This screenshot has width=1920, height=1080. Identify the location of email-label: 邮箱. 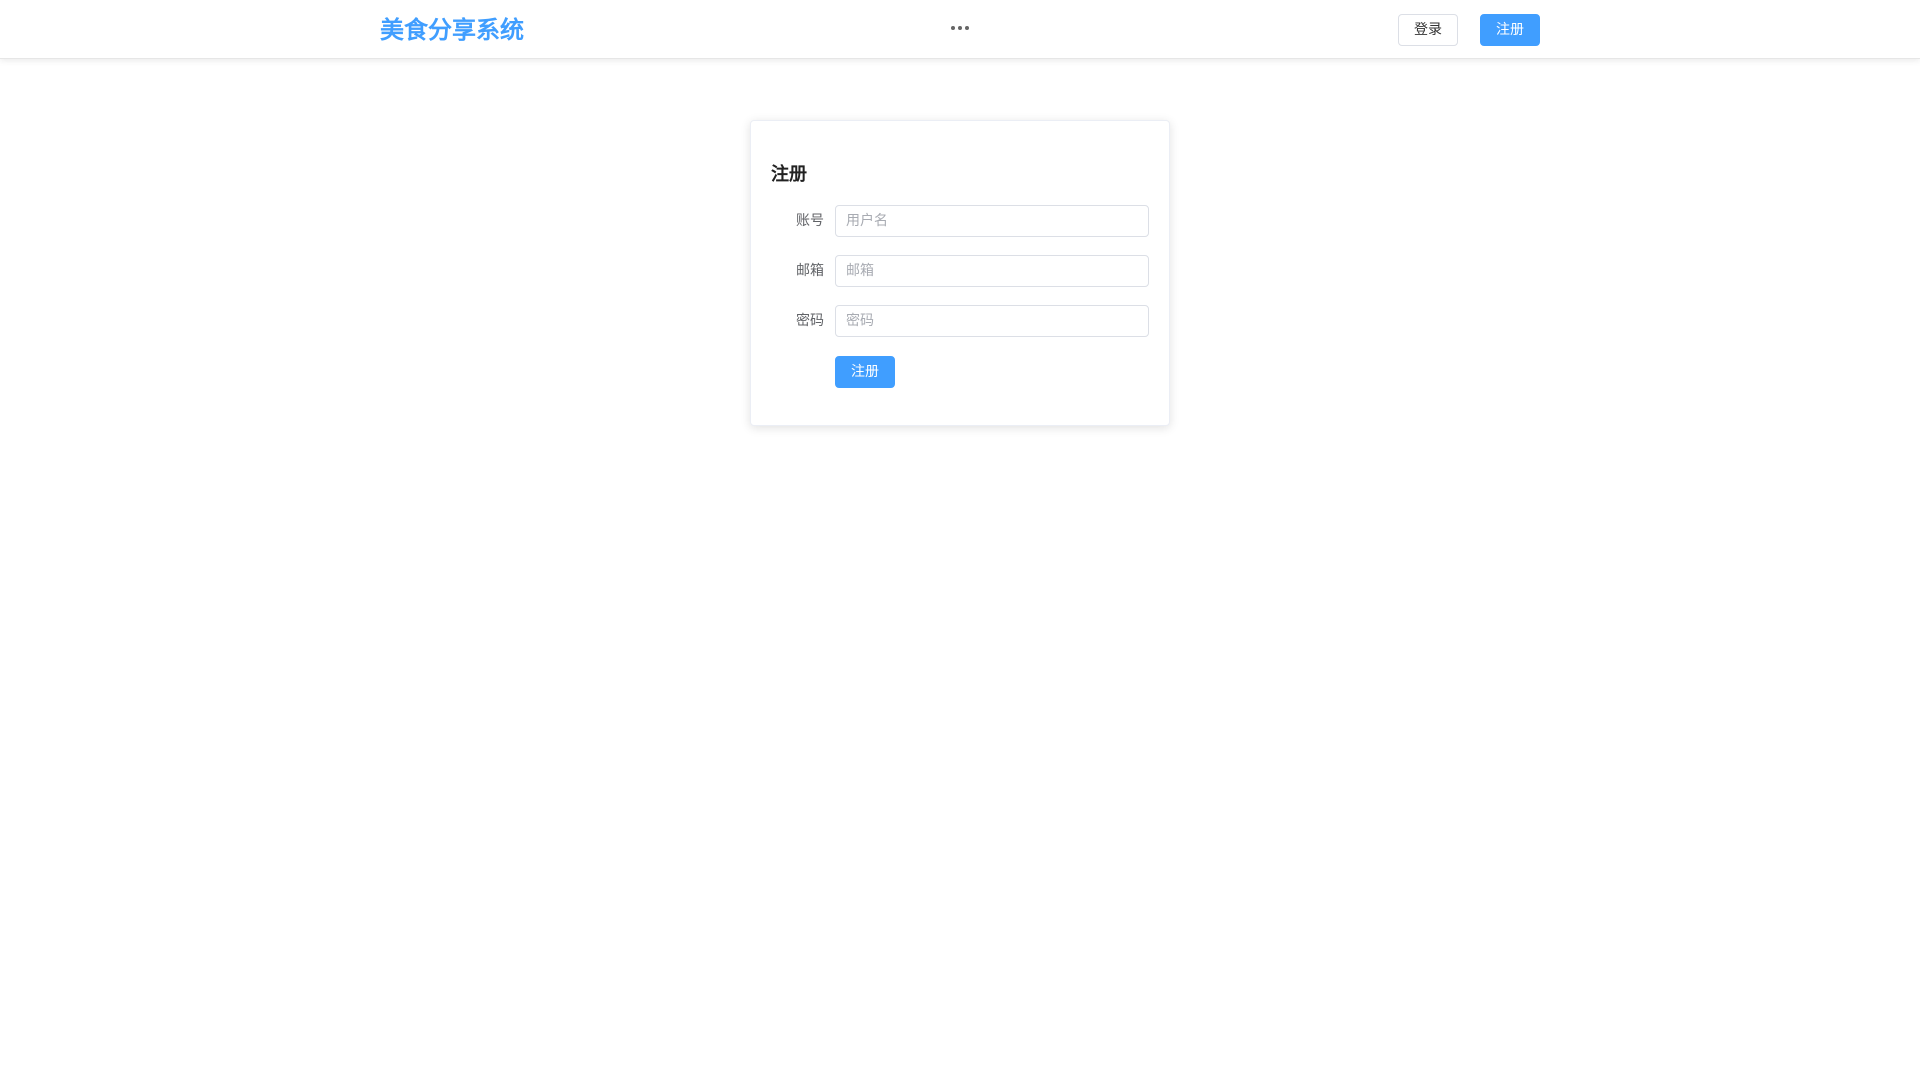
(810, 271).